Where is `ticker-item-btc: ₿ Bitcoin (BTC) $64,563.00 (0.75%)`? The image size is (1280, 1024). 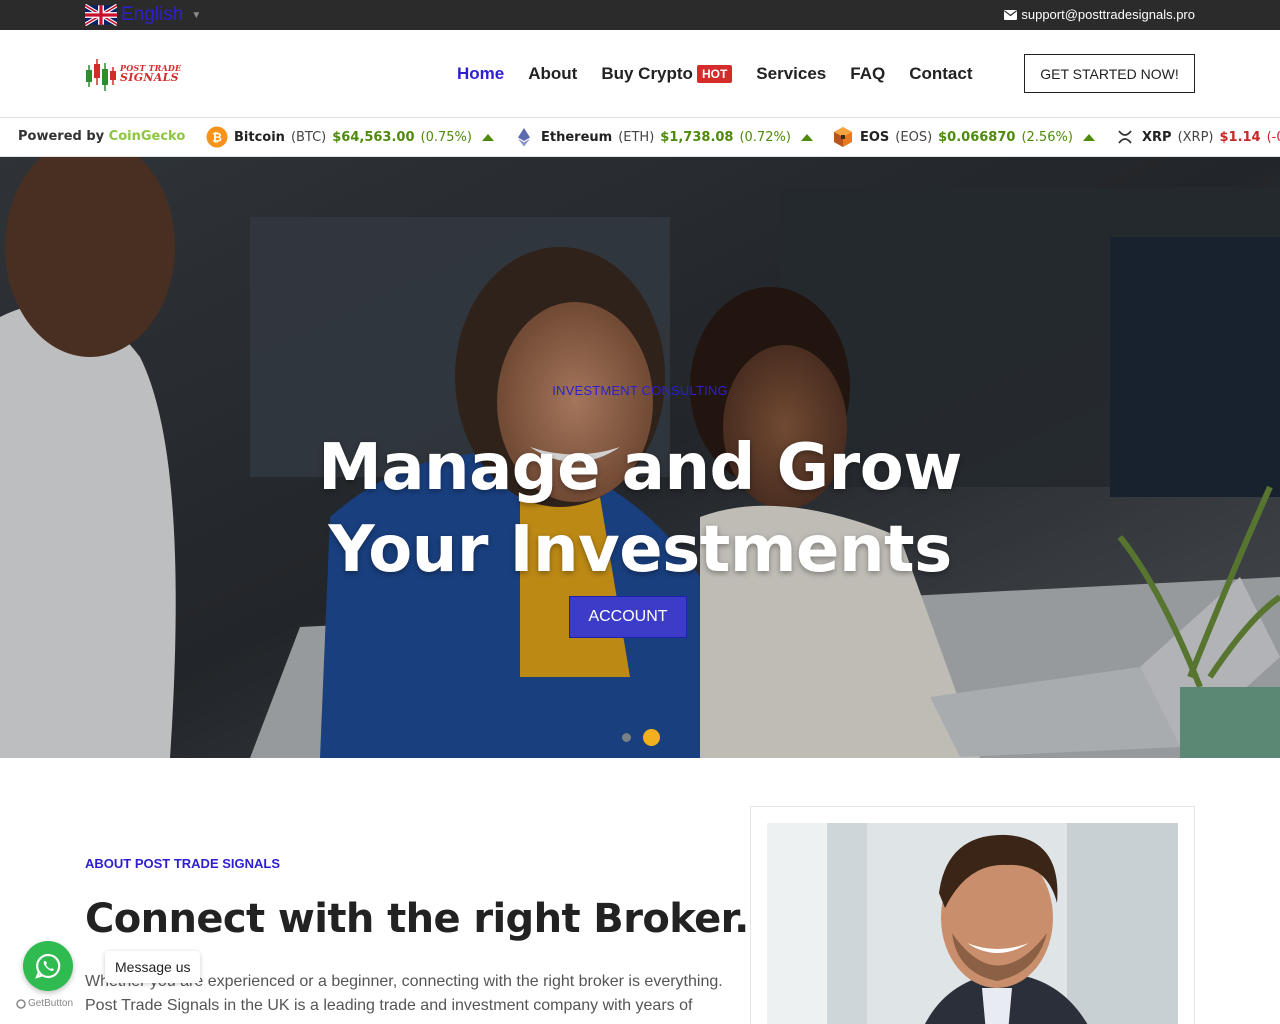
ticker-item-btc: ₿ Bitcoin (BTC) $64,563.00 (0.75%) is located at coordinates (350, 137).